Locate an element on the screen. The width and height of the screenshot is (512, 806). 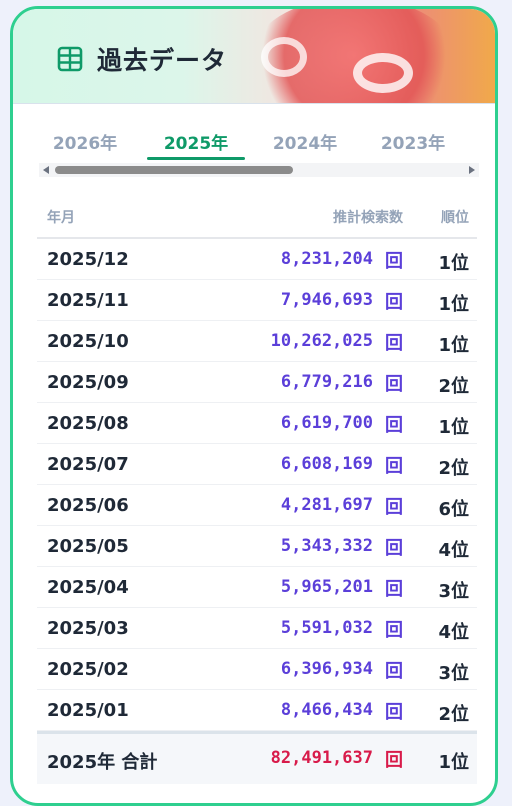
month-cell: 2025/01 is located at coordinates (88, 710).